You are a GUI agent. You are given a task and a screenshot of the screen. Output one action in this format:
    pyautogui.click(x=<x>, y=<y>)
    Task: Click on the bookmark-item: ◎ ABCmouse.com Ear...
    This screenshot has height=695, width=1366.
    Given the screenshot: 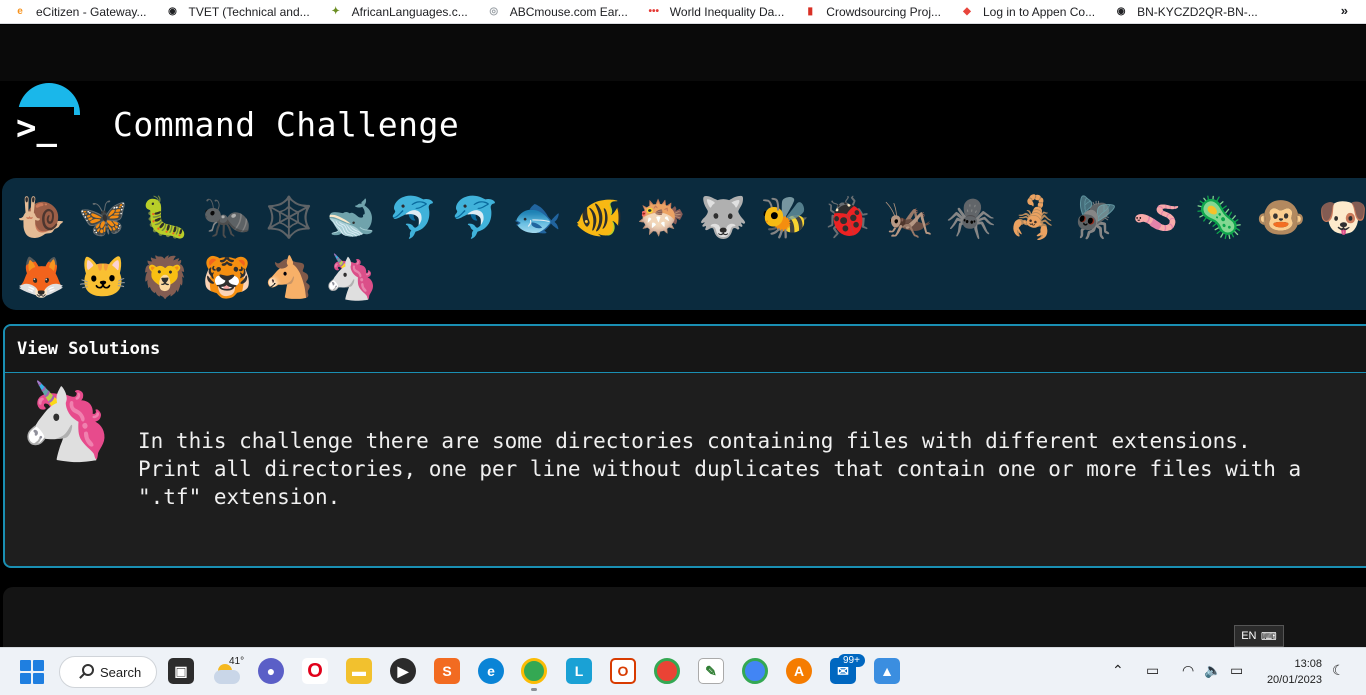 What is the action you would take?
    pyautogui.click(x=557, y=12)
    